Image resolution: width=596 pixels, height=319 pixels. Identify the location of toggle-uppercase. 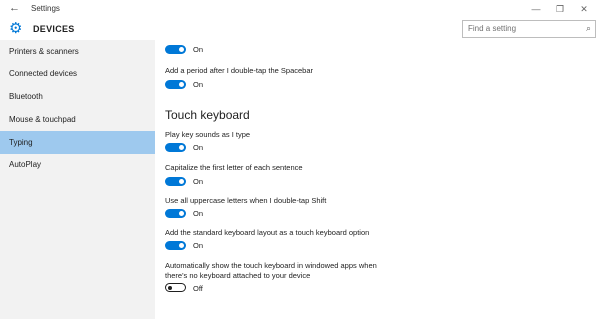
(175, 213).